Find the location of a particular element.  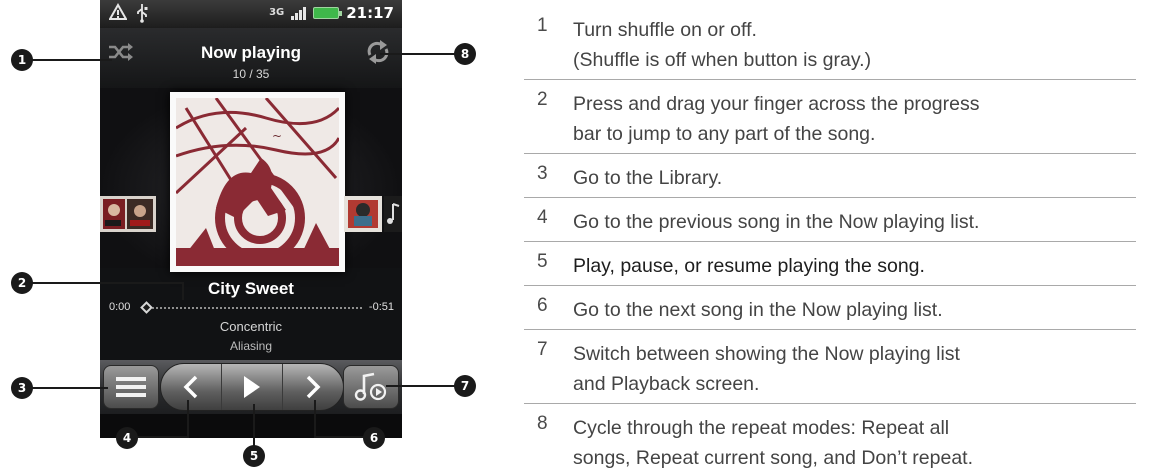

legend-text-line: Turn shuffle on or off. is located at coordinates (665, 30).